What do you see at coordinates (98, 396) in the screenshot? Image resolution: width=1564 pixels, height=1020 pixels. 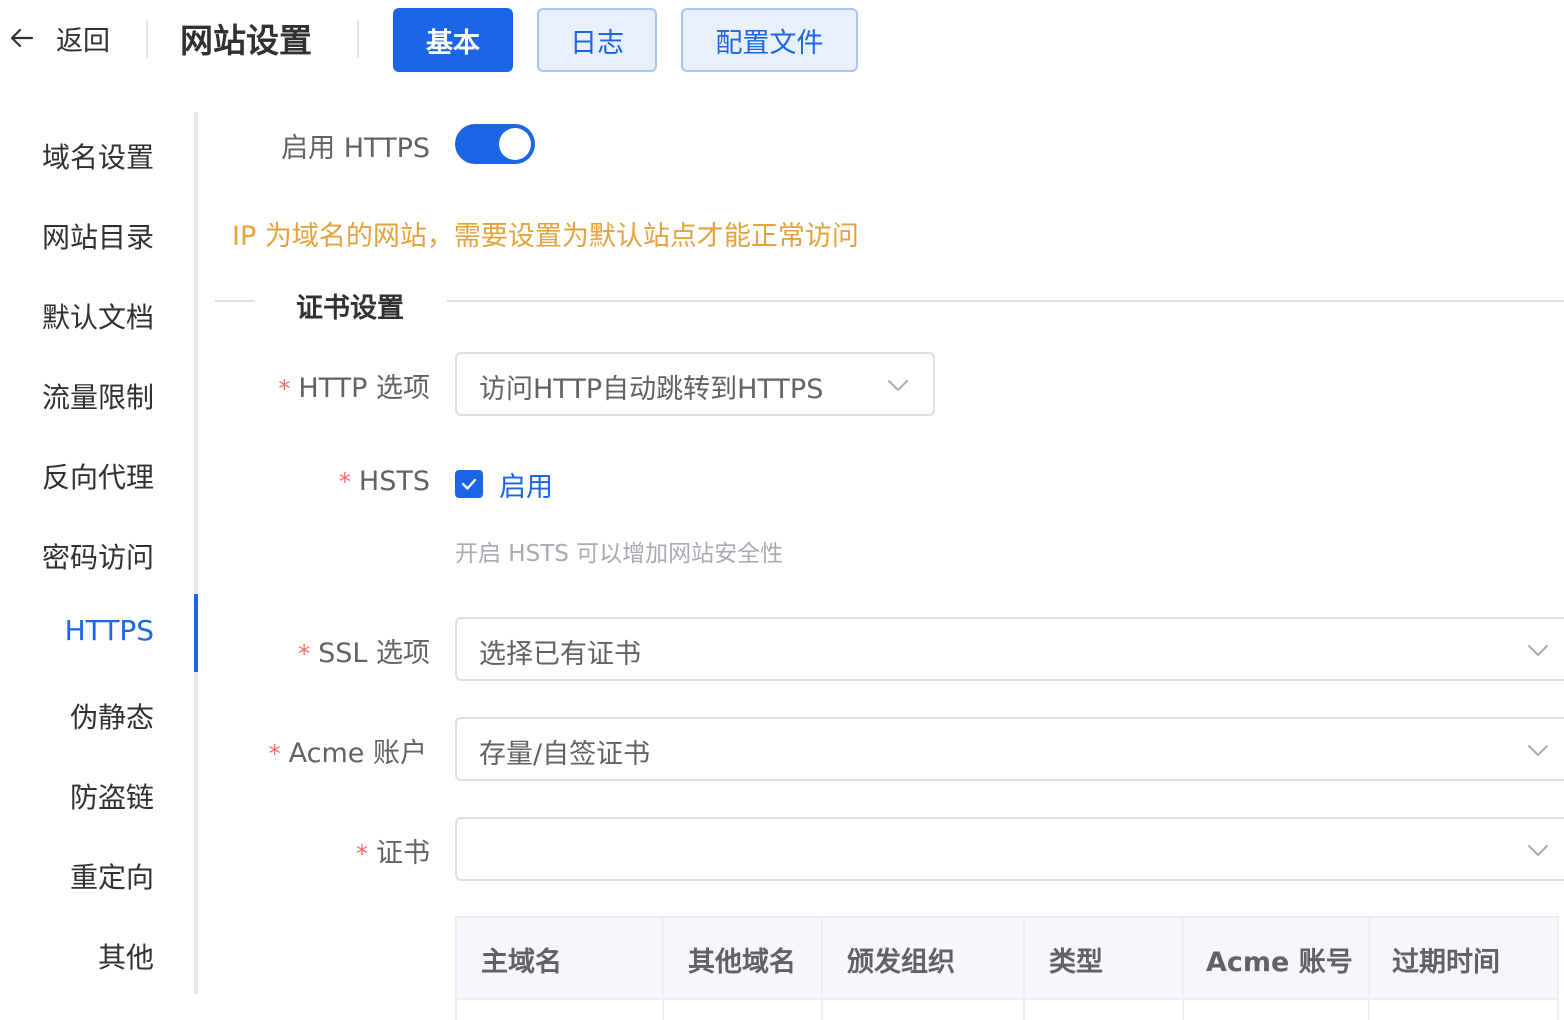 I see `sidenav-item-traffic-limit: 流量限制` at bounding box center [98, 396].